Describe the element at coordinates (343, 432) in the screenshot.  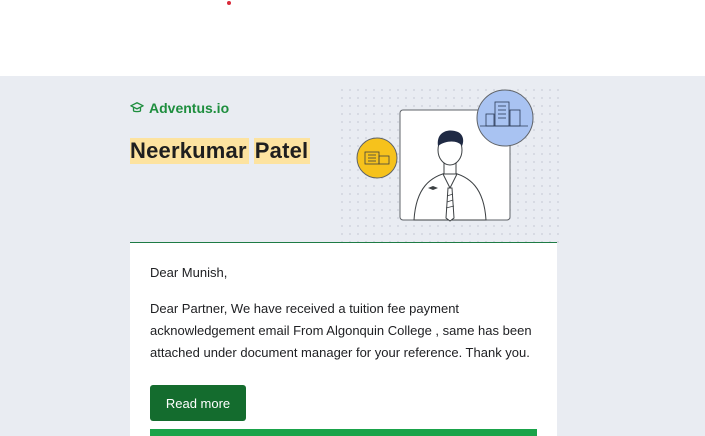
I see `footer-accent-bar` at that location.